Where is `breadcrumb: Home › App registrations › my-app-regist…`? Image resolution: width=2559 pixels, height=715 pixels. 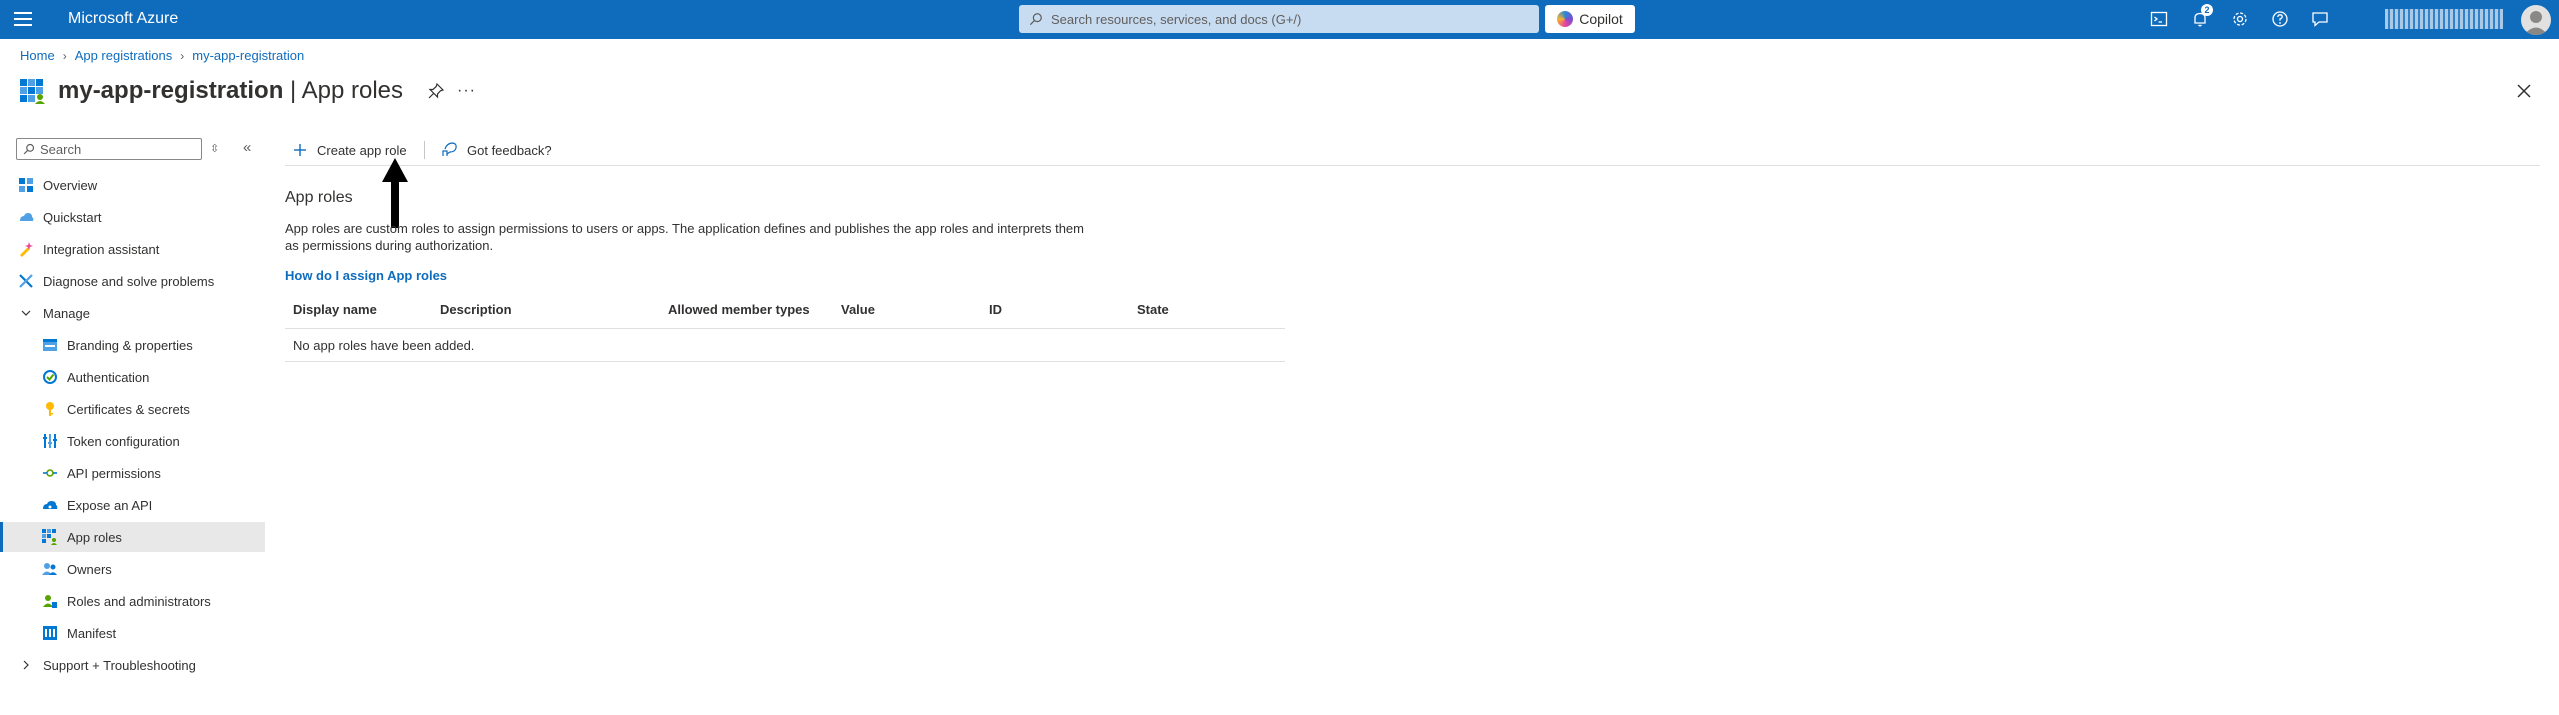 breadcrumb: Home › App registrations › my-app-regist… is located at coordinates (162, 55).